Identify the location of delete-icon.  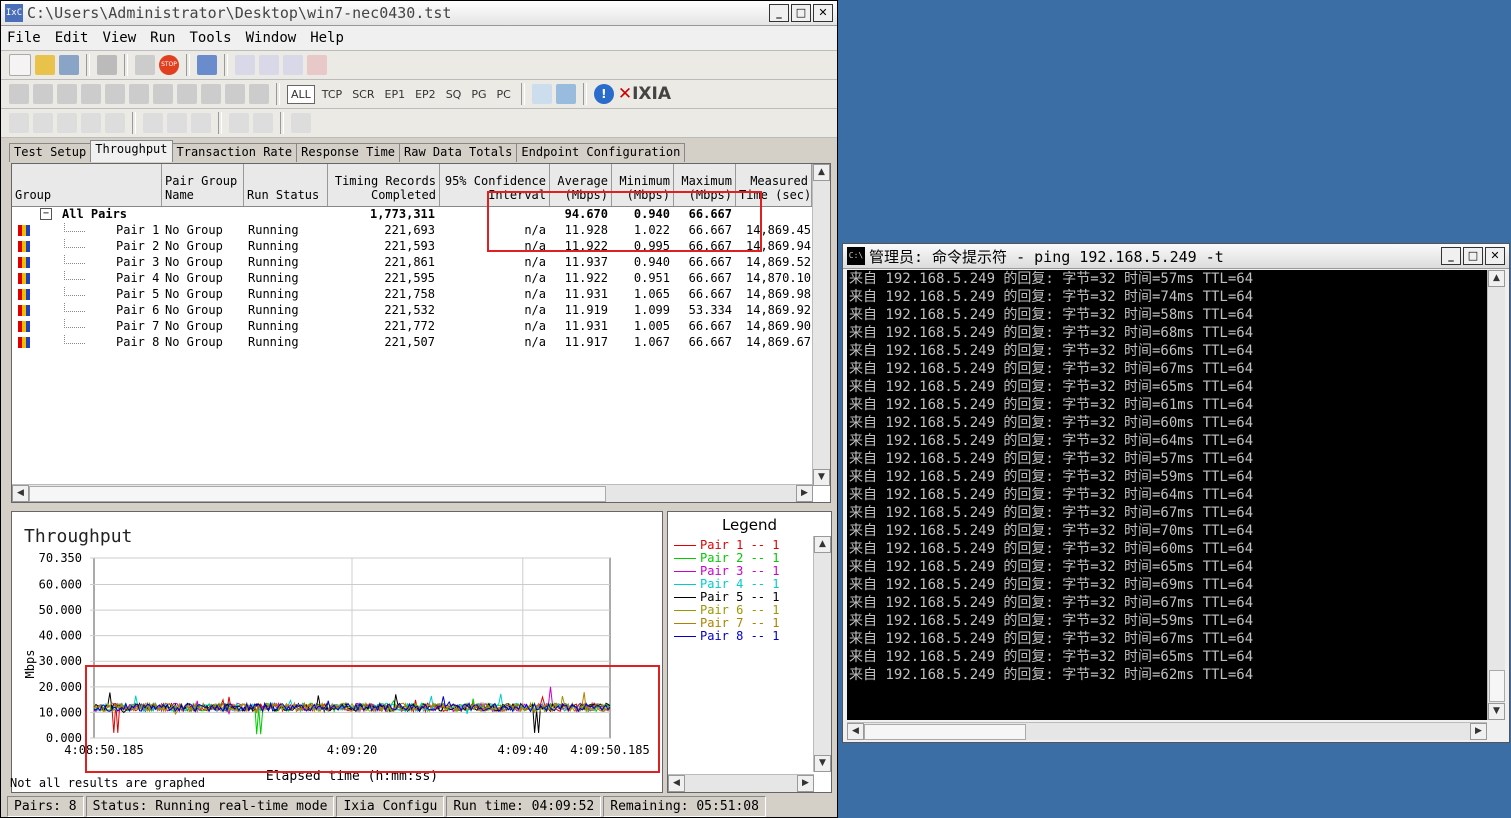
(317, 65).